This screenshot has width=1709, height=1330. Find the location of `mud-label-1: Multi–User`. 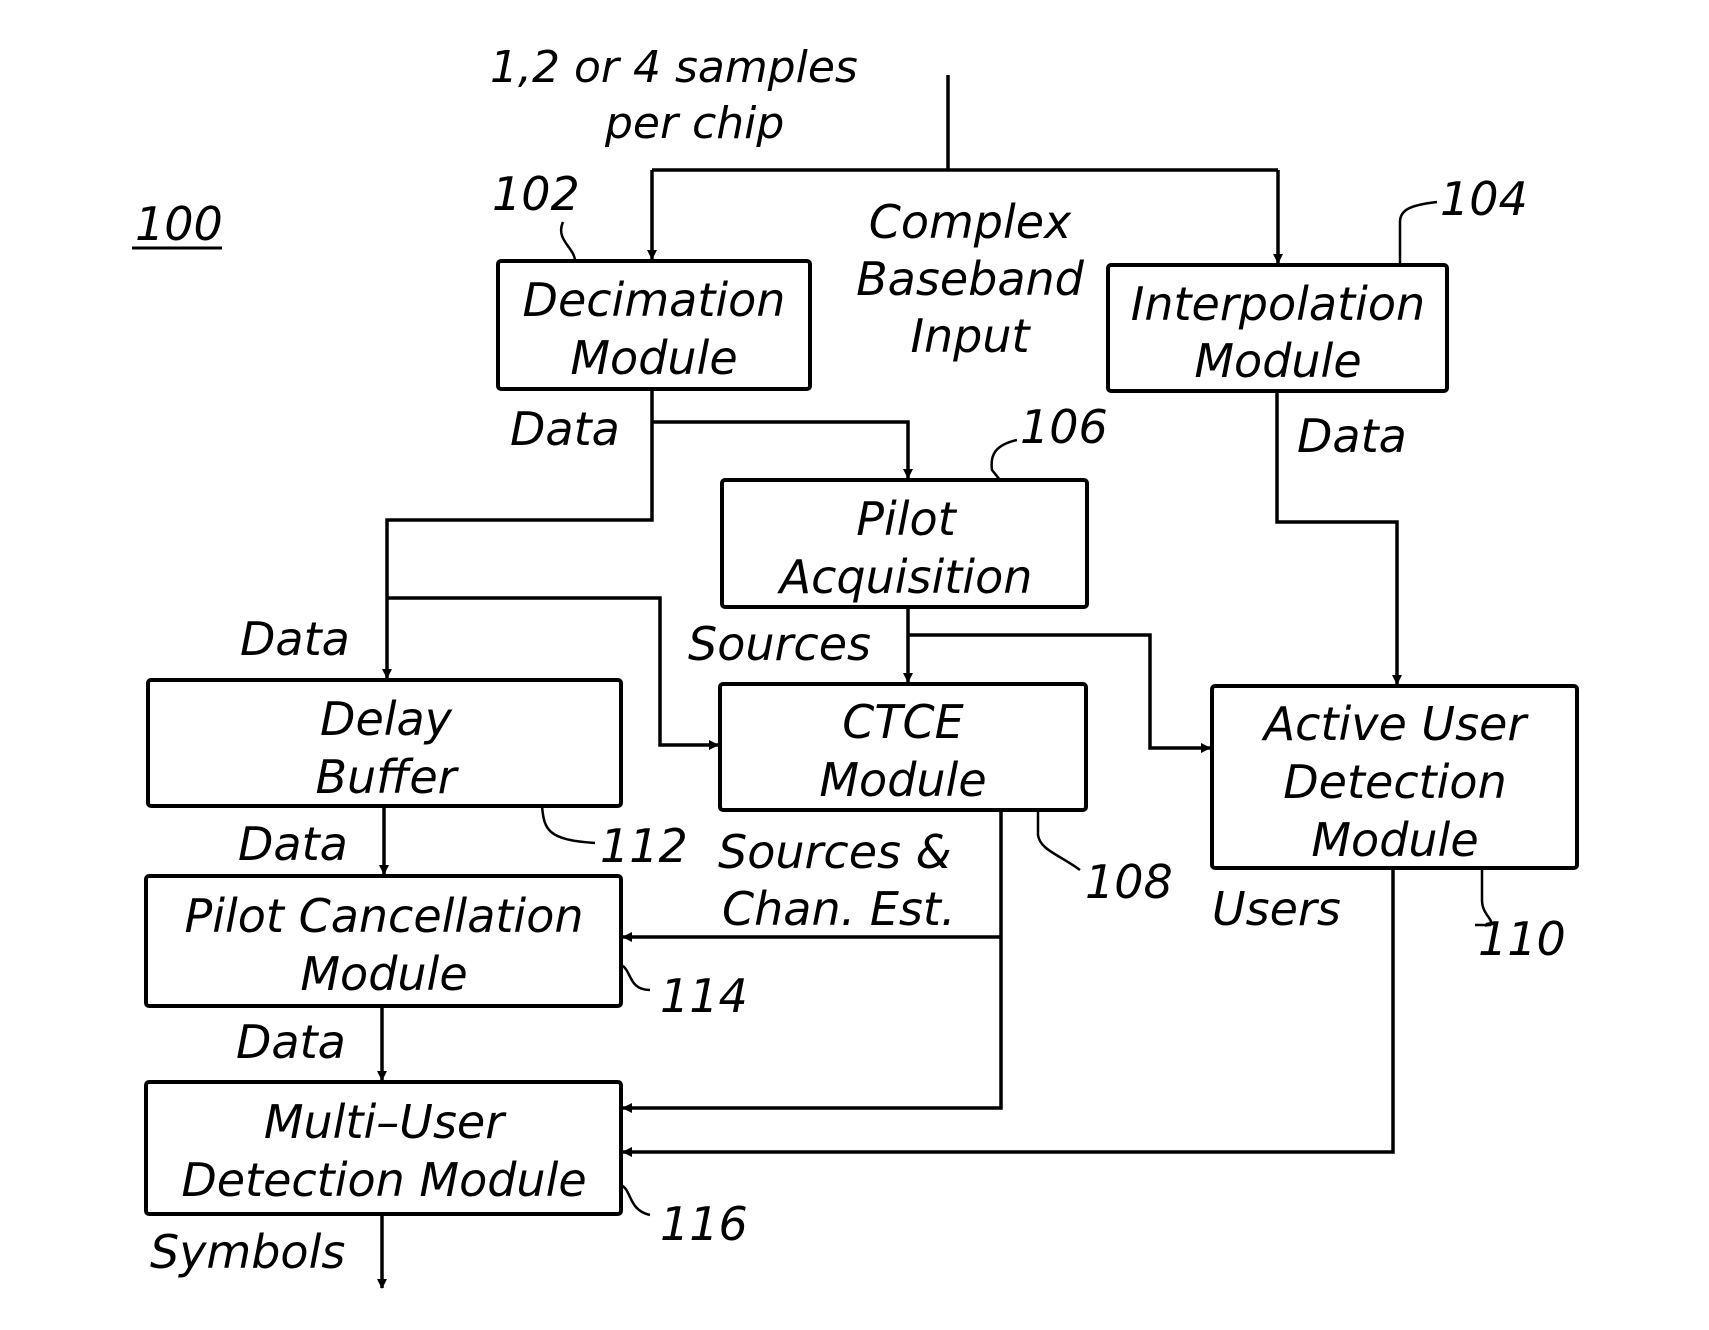

mud-label-1: Multi–User is located at coordinates (385, 1122).